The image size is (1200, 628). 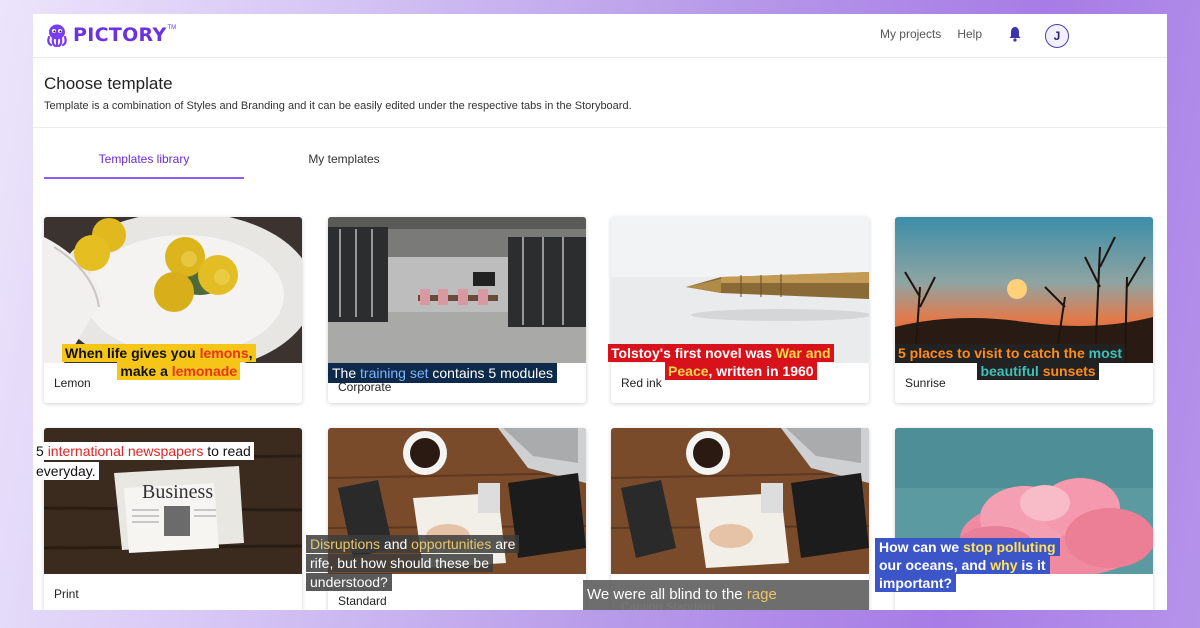 I want to click on caption-highlight: stop polluting, so click(x=1009, y=547).